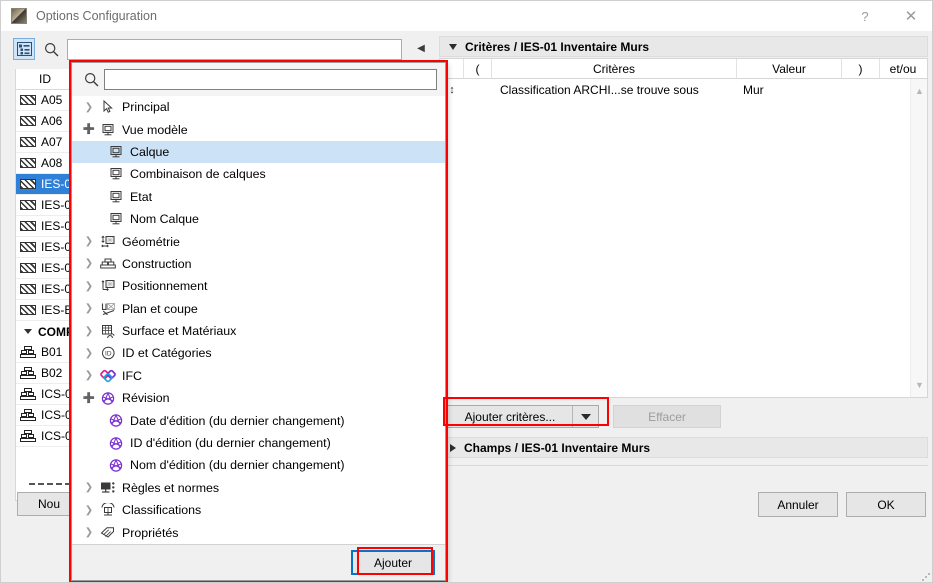 The width and height of the screenshot is (933, 583). Describe the element at coordinates (198, 174) in the screenshot. I see `tree-item-label: Combinaison de calques` at that location.